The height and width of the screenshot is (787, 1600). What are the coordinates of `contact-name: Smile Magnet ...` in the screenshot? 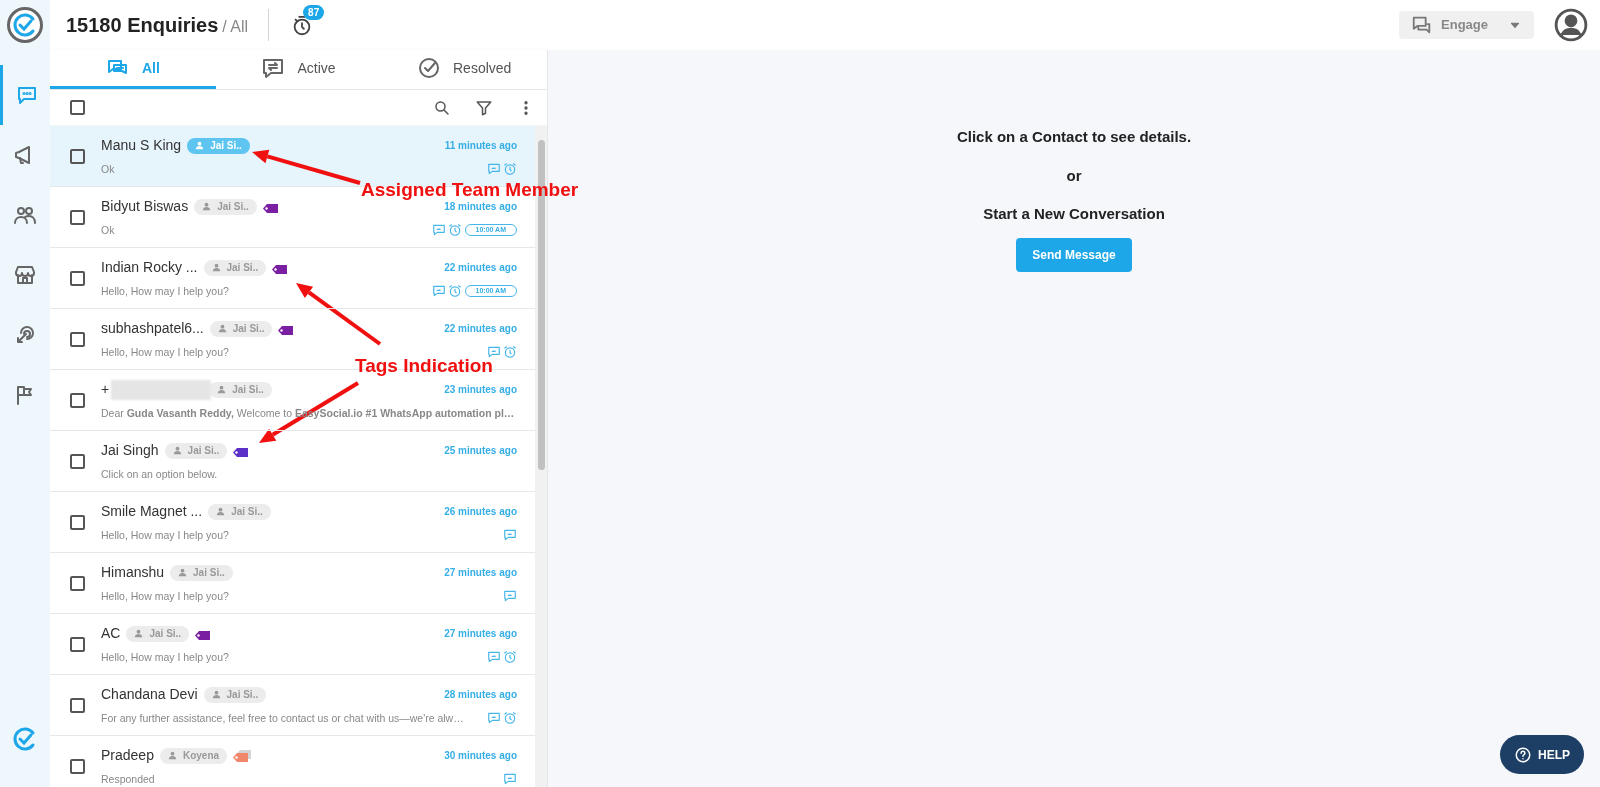 It's located at (152, 511).